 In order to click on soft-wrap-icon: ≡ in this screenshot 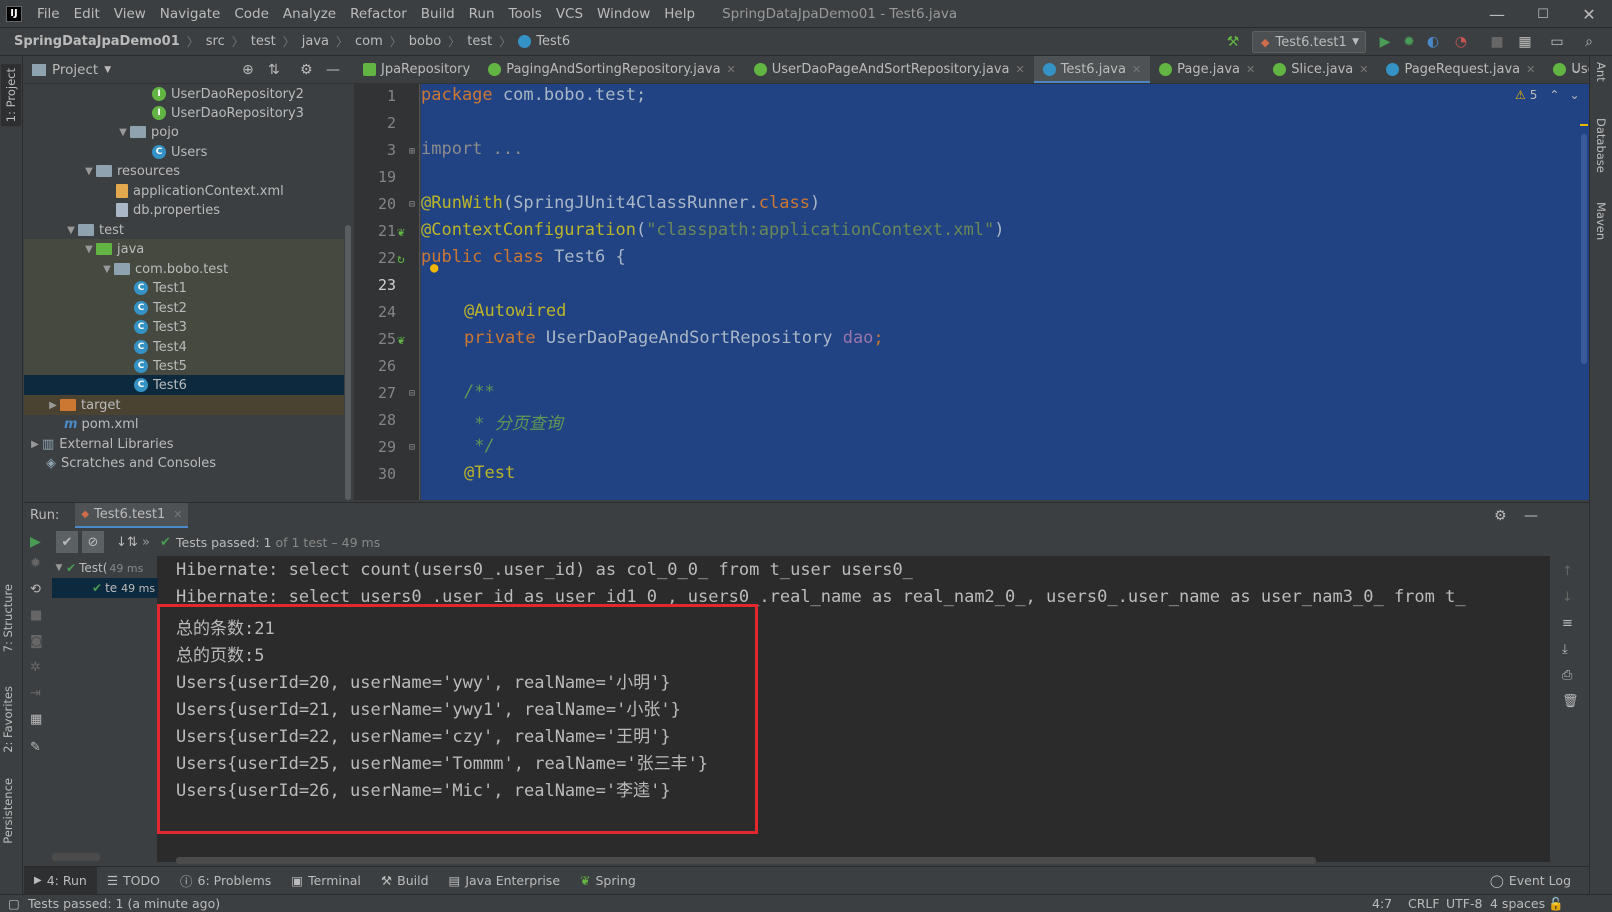, I will do `click(1567, 623)`.